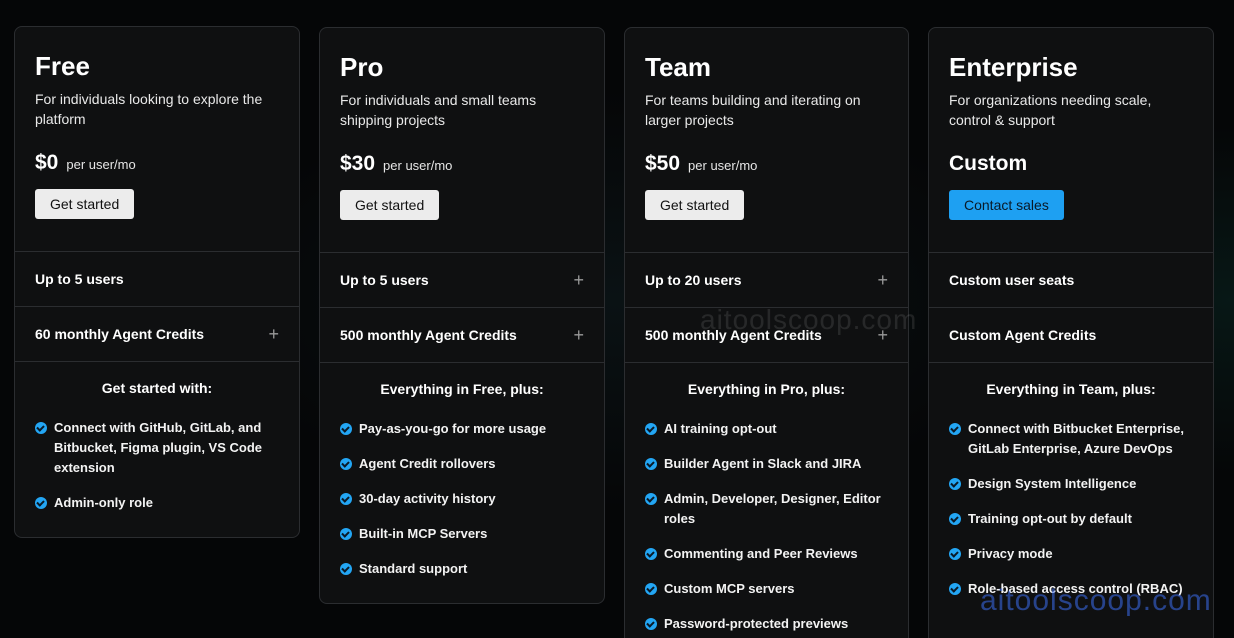 Image resolution: width=1234 pixels, height=638 pixels. I want to click on plan-price: Custom, so click(988, 163).